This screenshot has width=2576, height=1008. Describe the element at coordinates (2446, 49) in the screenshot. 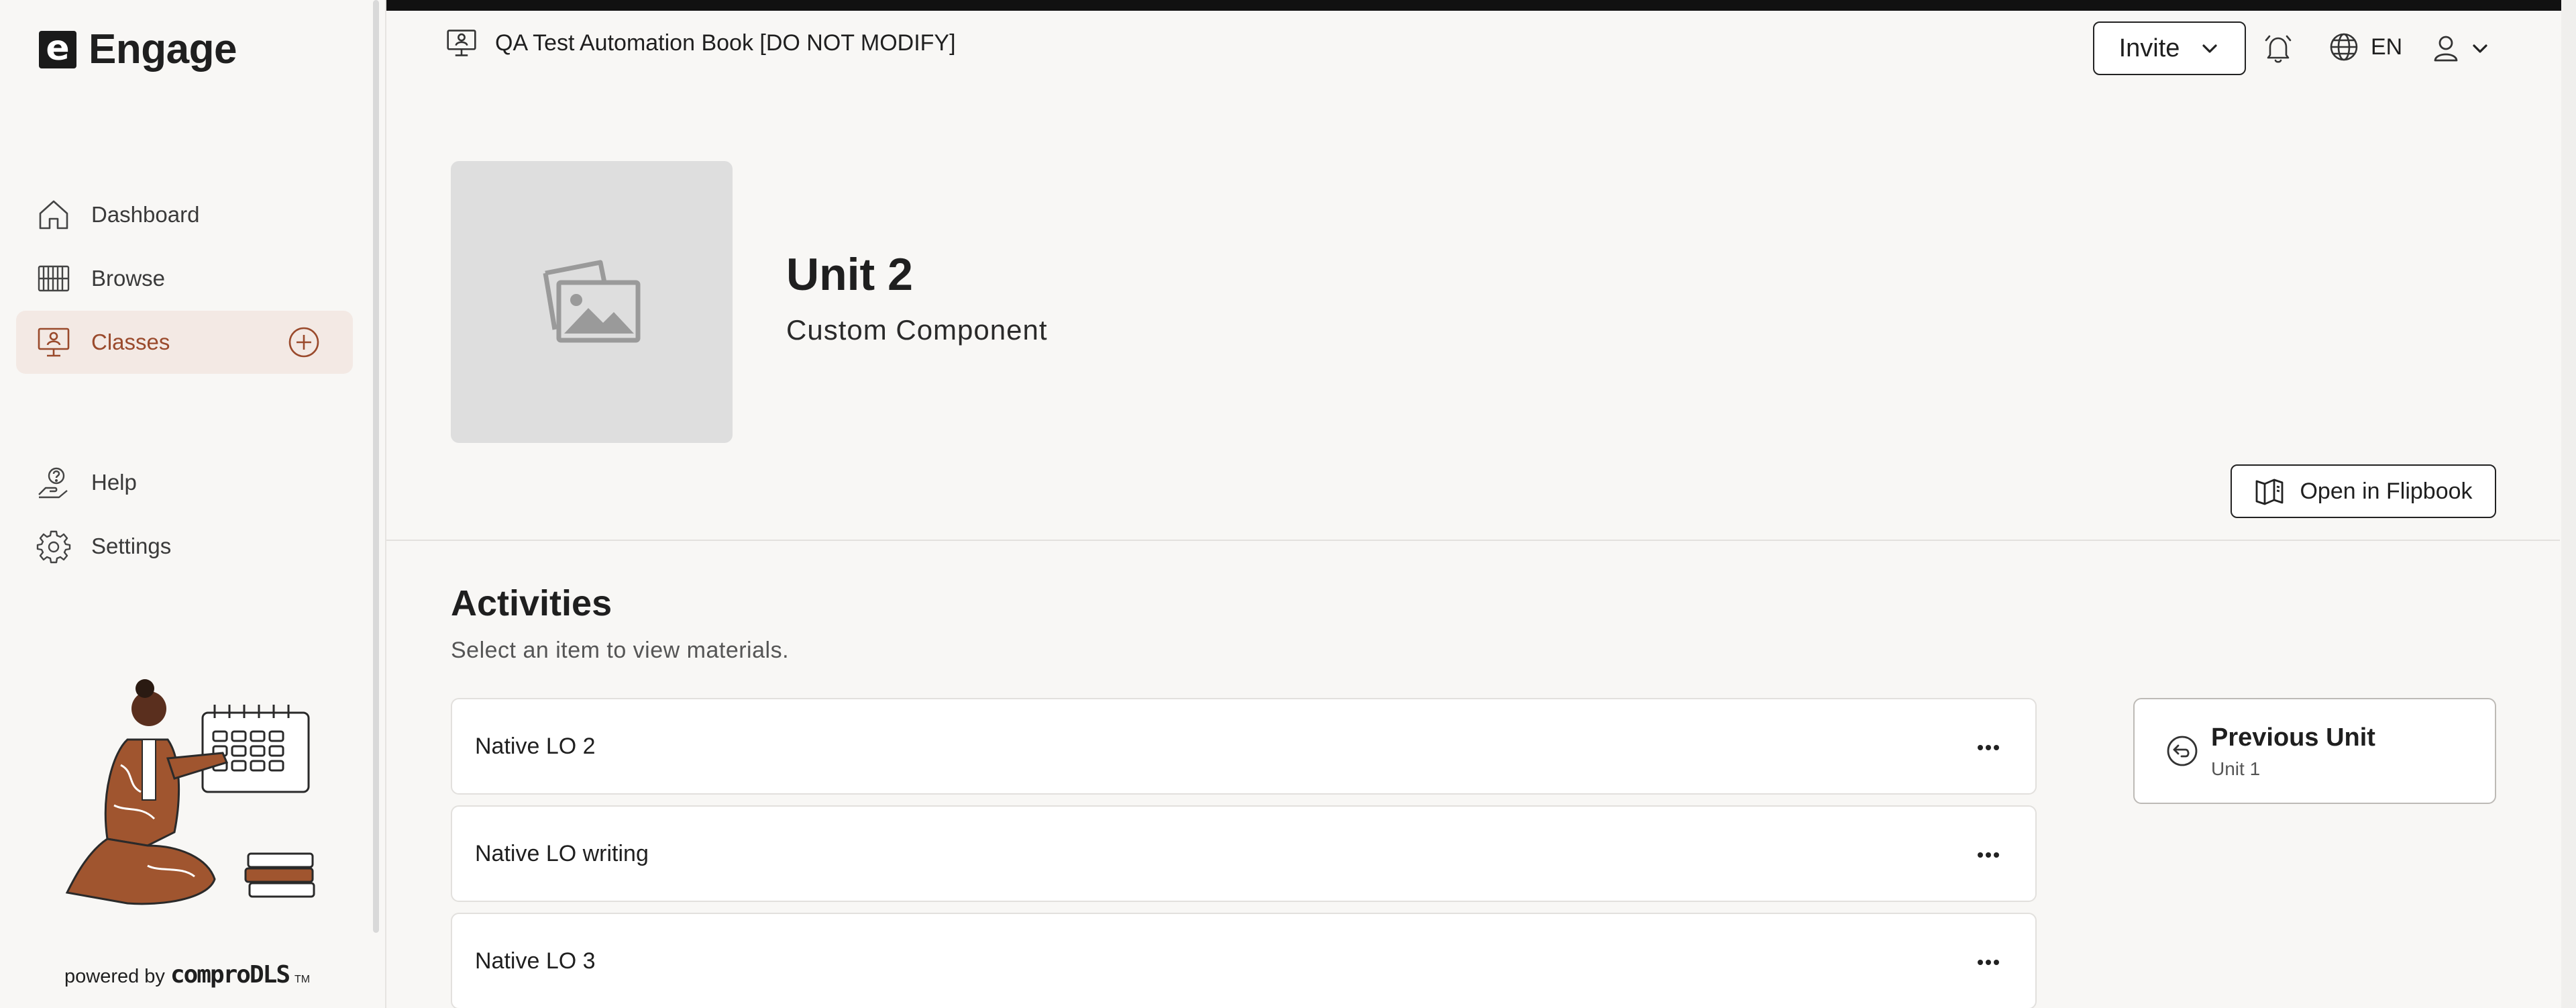

I see `user-icon` at that location.